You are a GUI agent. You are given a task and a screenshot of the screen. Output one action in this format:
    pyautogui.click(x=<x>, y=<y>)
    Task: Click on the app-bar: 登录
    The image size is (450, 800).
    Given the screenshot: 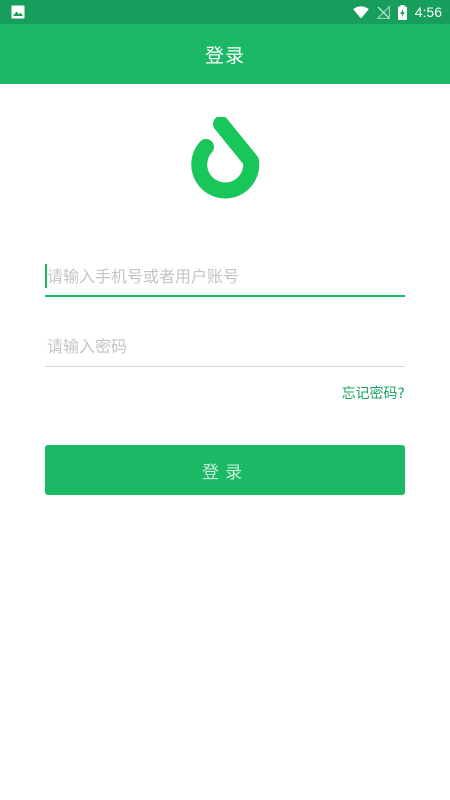 What is the action you would take?
    pyautogui.click(x=225, y=54)
    